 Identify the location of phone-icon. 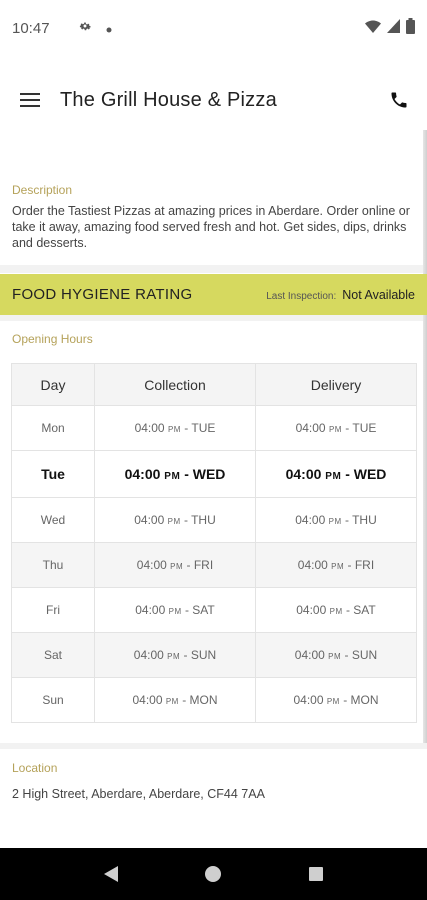
(399, 100).